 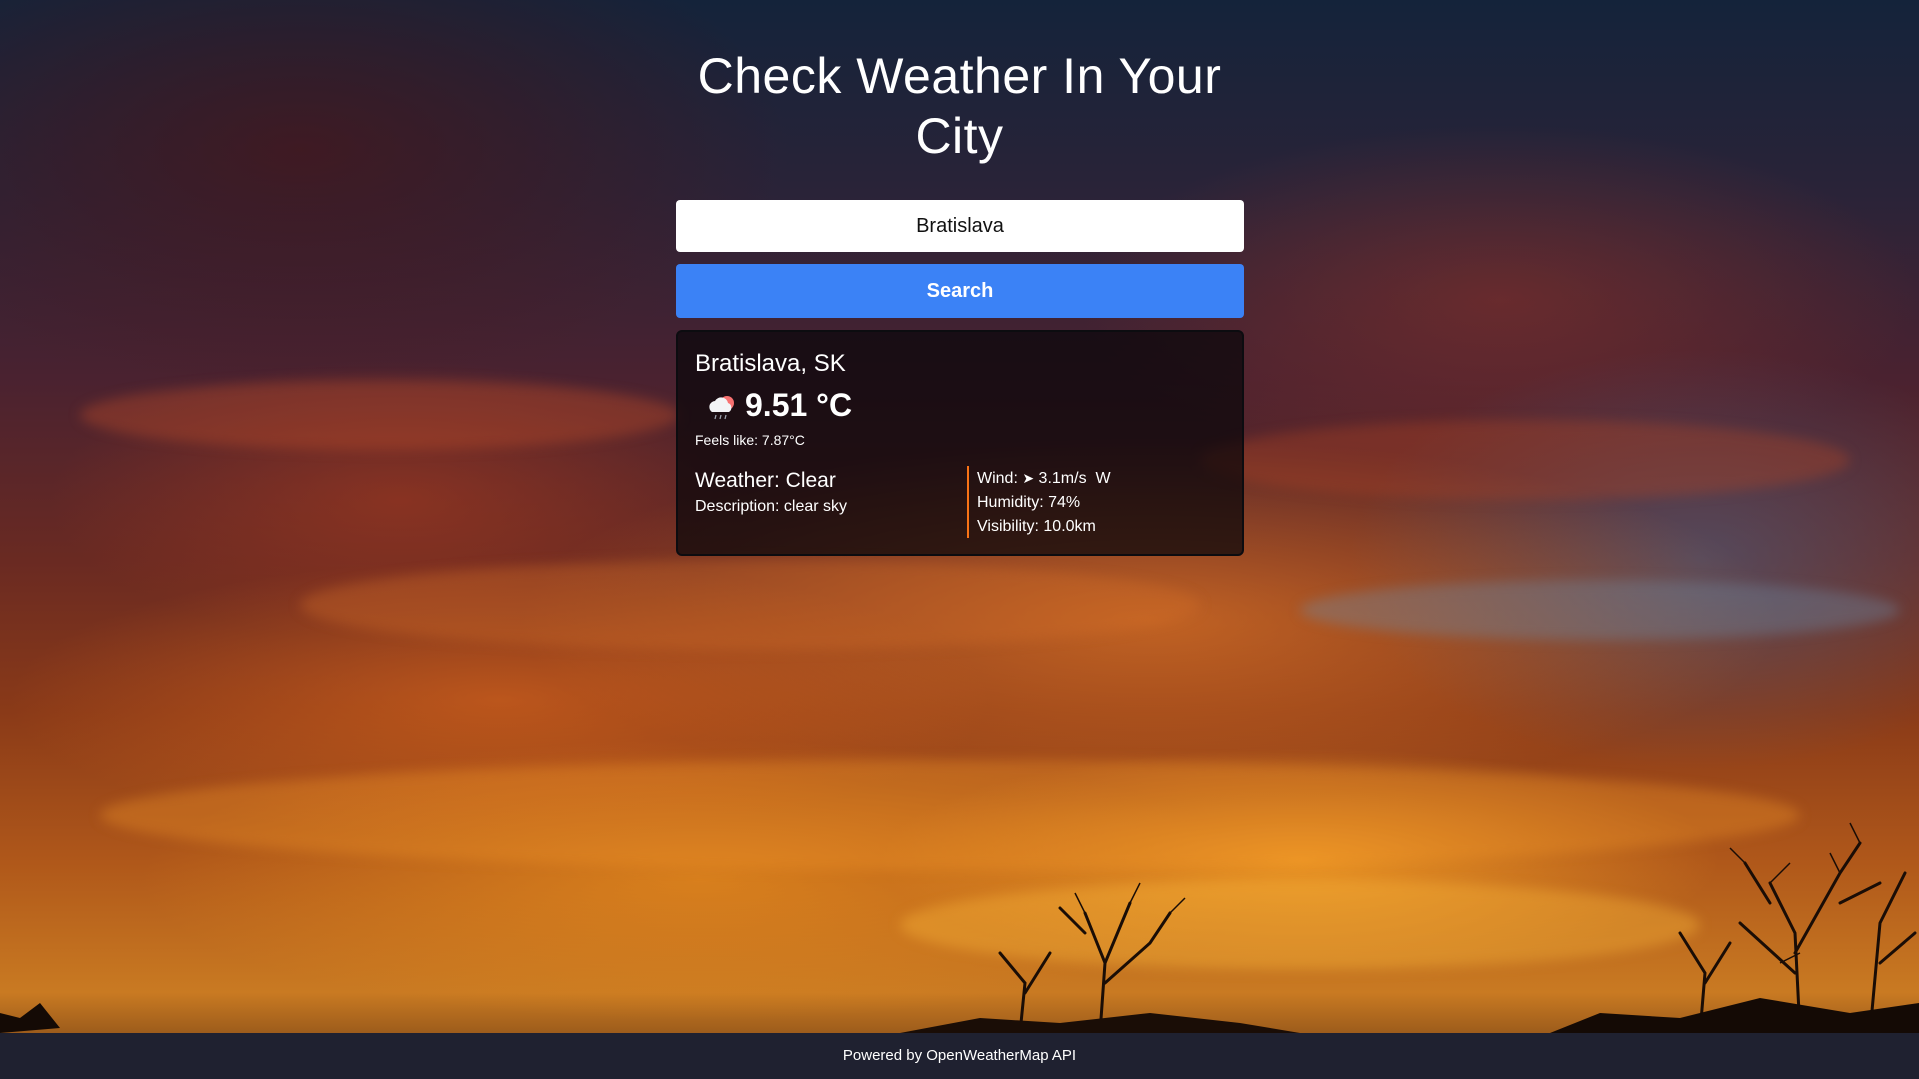 What do you see at coordinates (771, 506) in the screenshot?
I see `weather-description: Description: clear sky` at bounding box center [771, 506].